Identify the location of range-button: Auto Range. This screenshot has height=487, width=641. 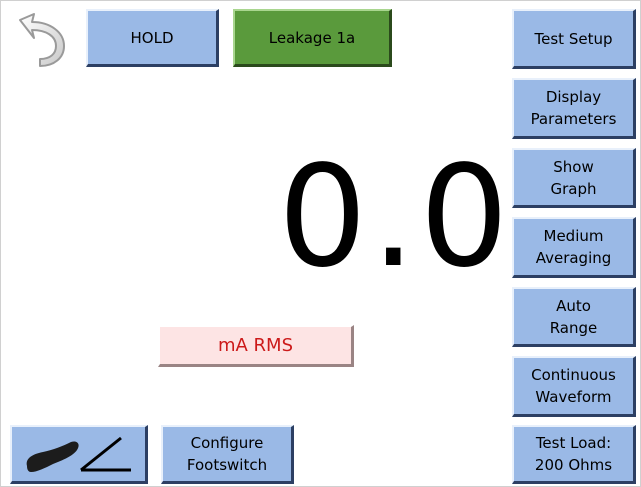
(574, 317).